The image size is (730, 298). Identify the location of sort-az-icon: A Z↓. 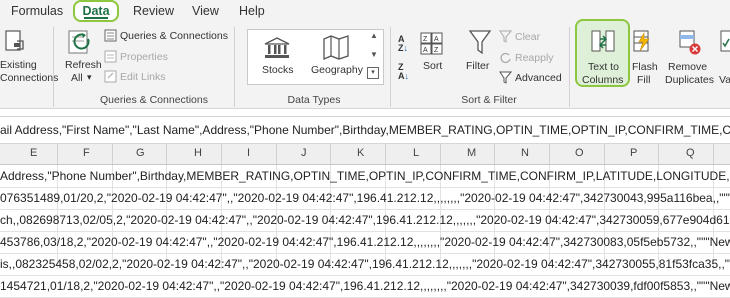
(403, 43).